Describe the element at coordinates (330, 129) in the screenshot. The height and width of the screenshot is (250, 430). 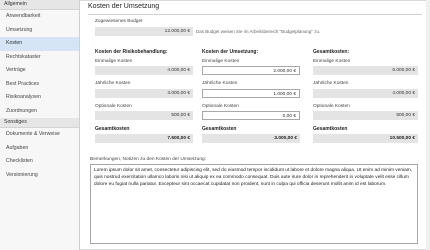
I see `overall-total-label: Gesamtkosten` at that location.